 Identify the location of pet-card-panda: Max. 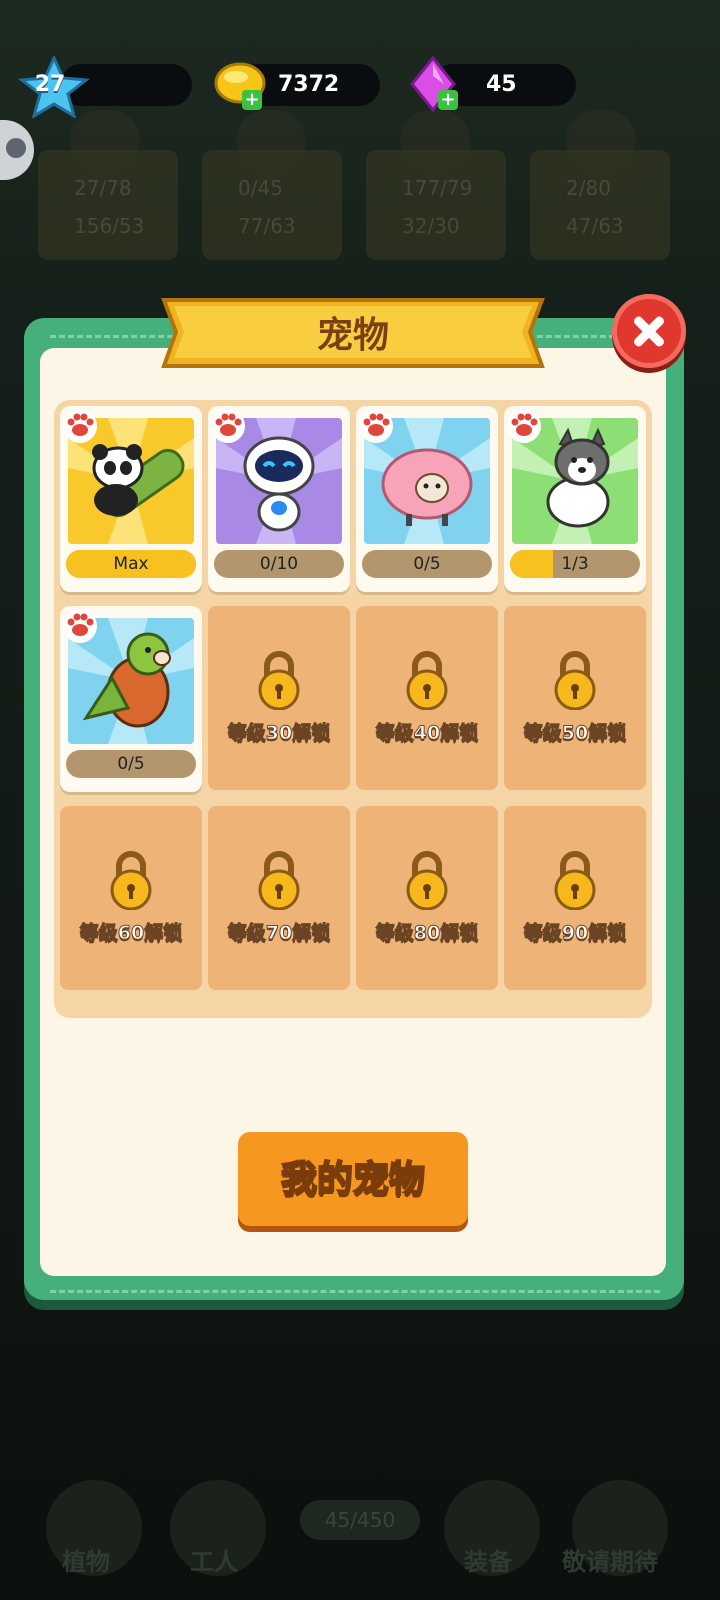
(131, 499).